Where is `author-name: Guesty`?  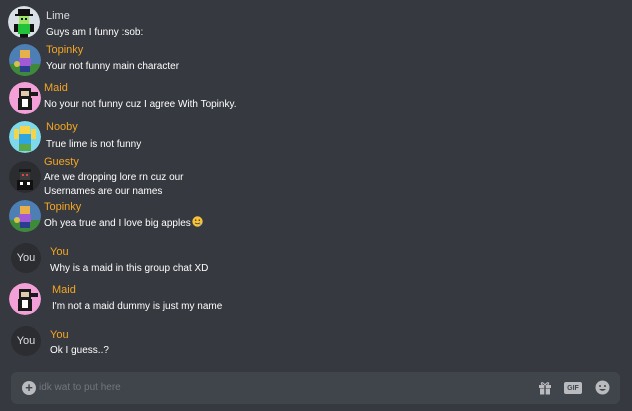
author-name: Guesty is located at coordinates (61, 162).